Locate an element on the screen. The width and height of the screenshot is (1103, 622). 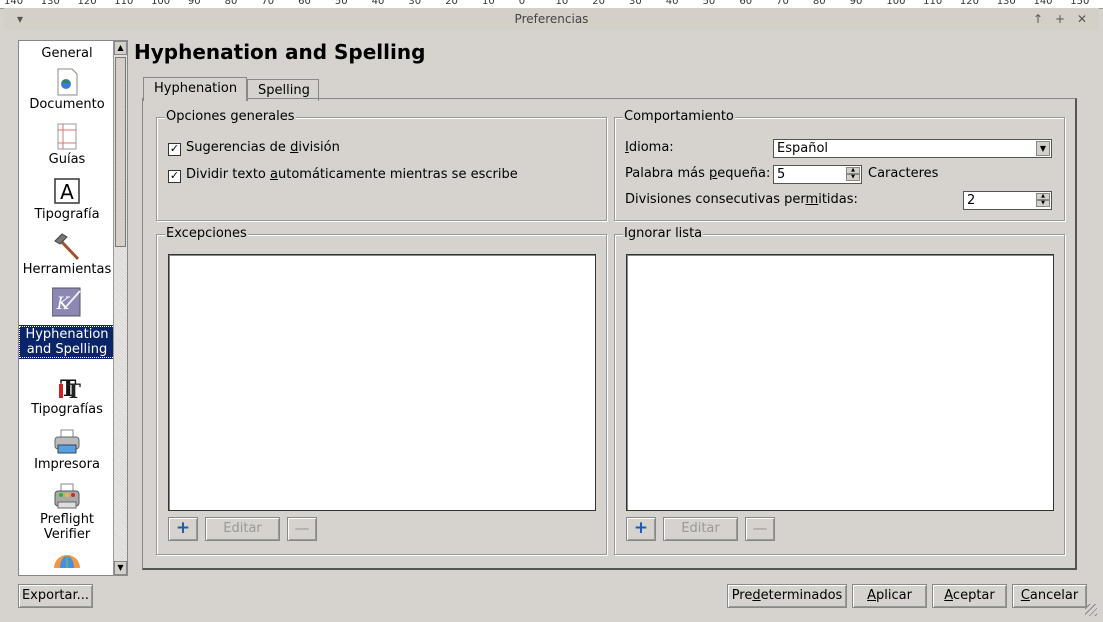
sidebar-item-label: Hyphenation and Spelling is located at coordinates (67, 342).